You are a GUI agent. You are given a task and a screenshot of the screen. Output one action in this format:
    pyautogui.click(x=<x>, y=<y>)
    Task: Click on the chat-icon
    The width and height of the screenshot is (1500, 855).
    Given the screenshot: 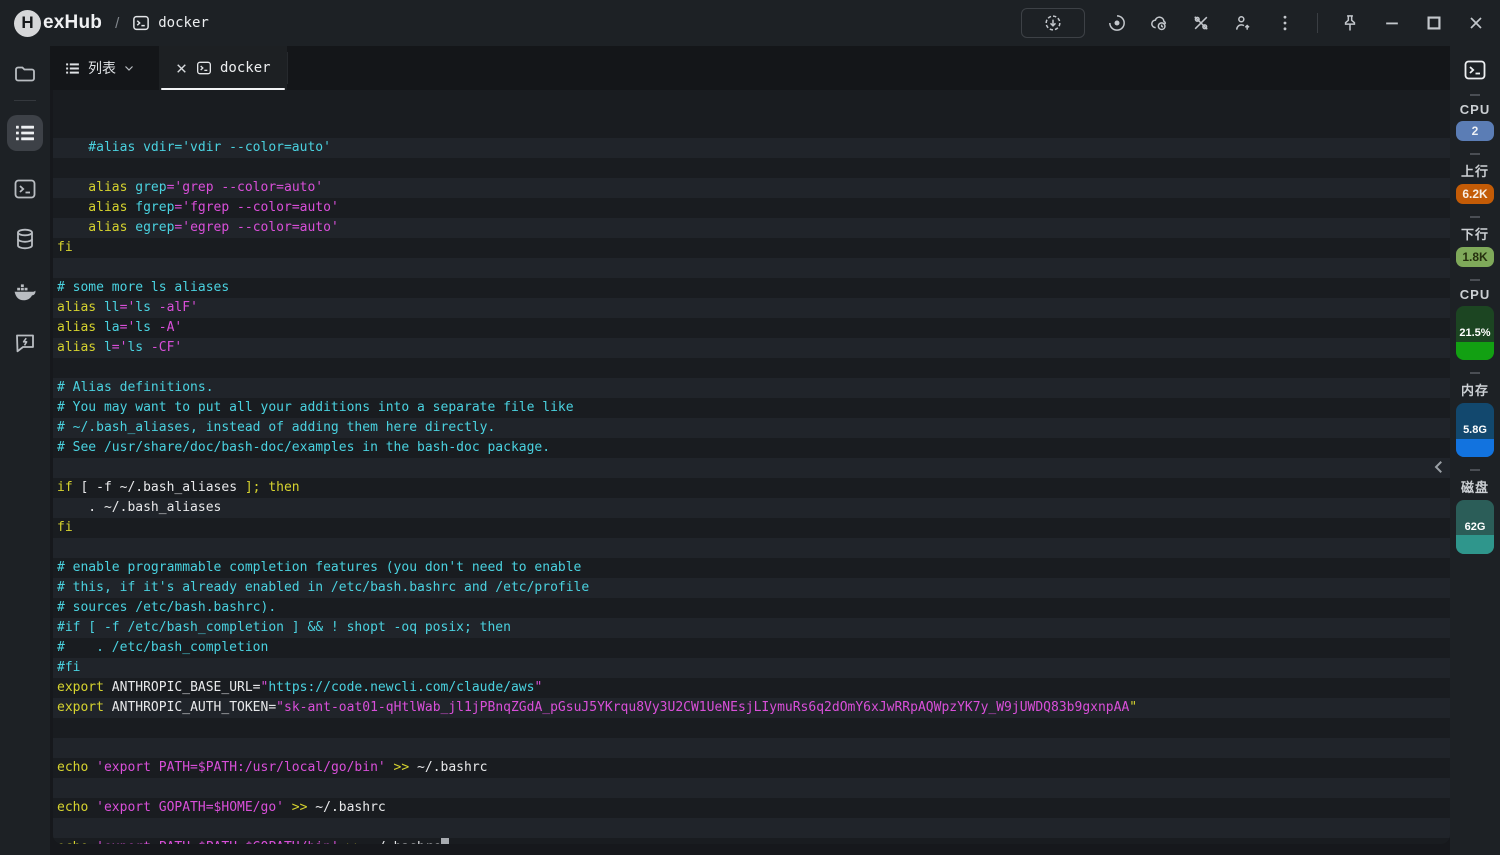 What is the action you would take?
    pyautogui.click(x=25, y=343)
    